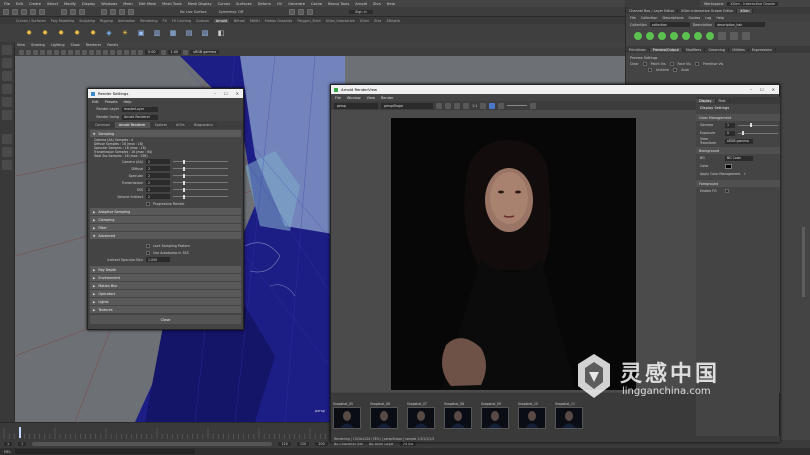 The width and height of the screenshot is (810, 455). What do you see at coordinates (165, 235) in the screenshot?
I see `section-advanced: ▼ Advanced` at bounding box center [165, 235].